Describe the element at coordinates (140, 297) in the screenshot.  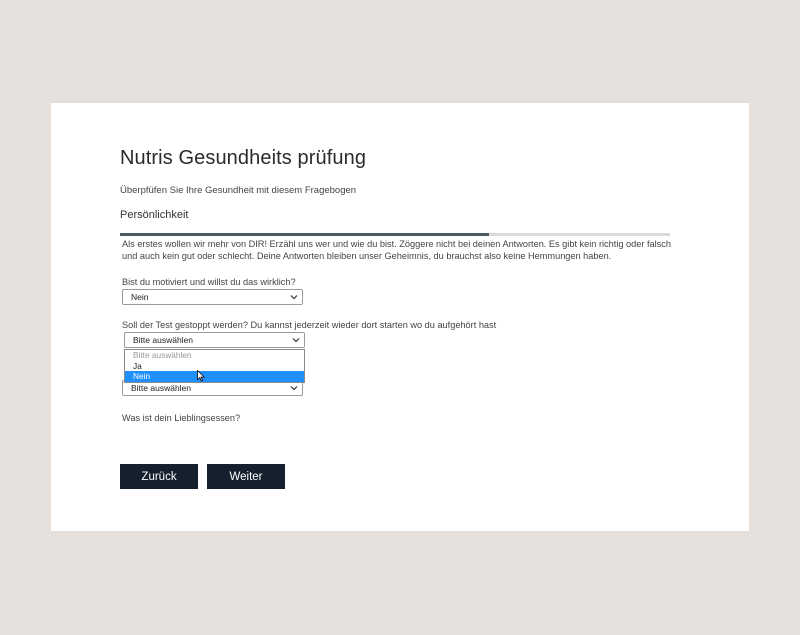
I see `motivation-select-value: Nein` at that location.